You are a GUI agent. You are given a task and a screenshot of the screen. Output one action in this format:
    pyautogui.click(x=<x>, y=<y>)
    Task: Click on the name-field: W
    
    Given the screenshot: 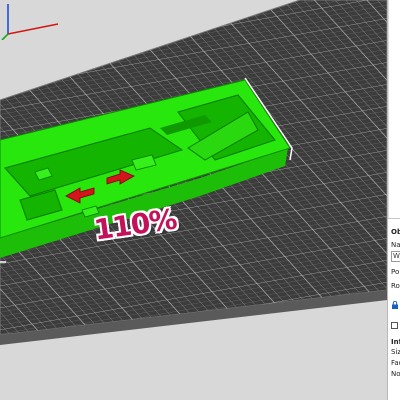 What is the action you would take?
    pyautogui.click(x=395, y=256)
    